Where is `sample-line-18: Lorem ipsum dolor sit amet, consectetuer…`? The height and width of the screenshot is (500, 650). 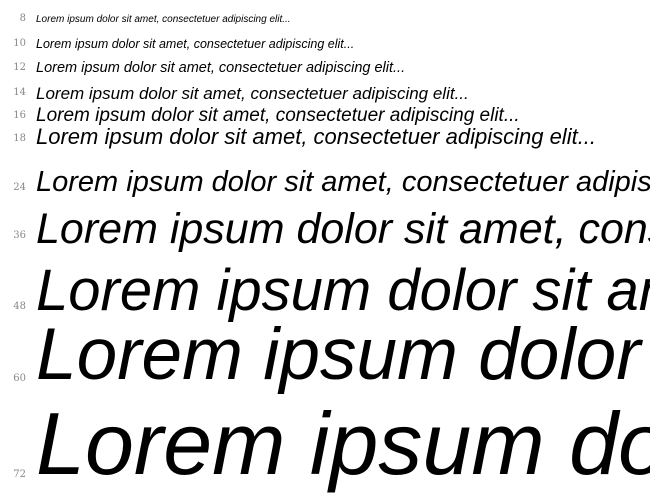 sample-line-18: Lorem ipsum dolor sit amet, consectetuer… is located at coordinates (316, 136).